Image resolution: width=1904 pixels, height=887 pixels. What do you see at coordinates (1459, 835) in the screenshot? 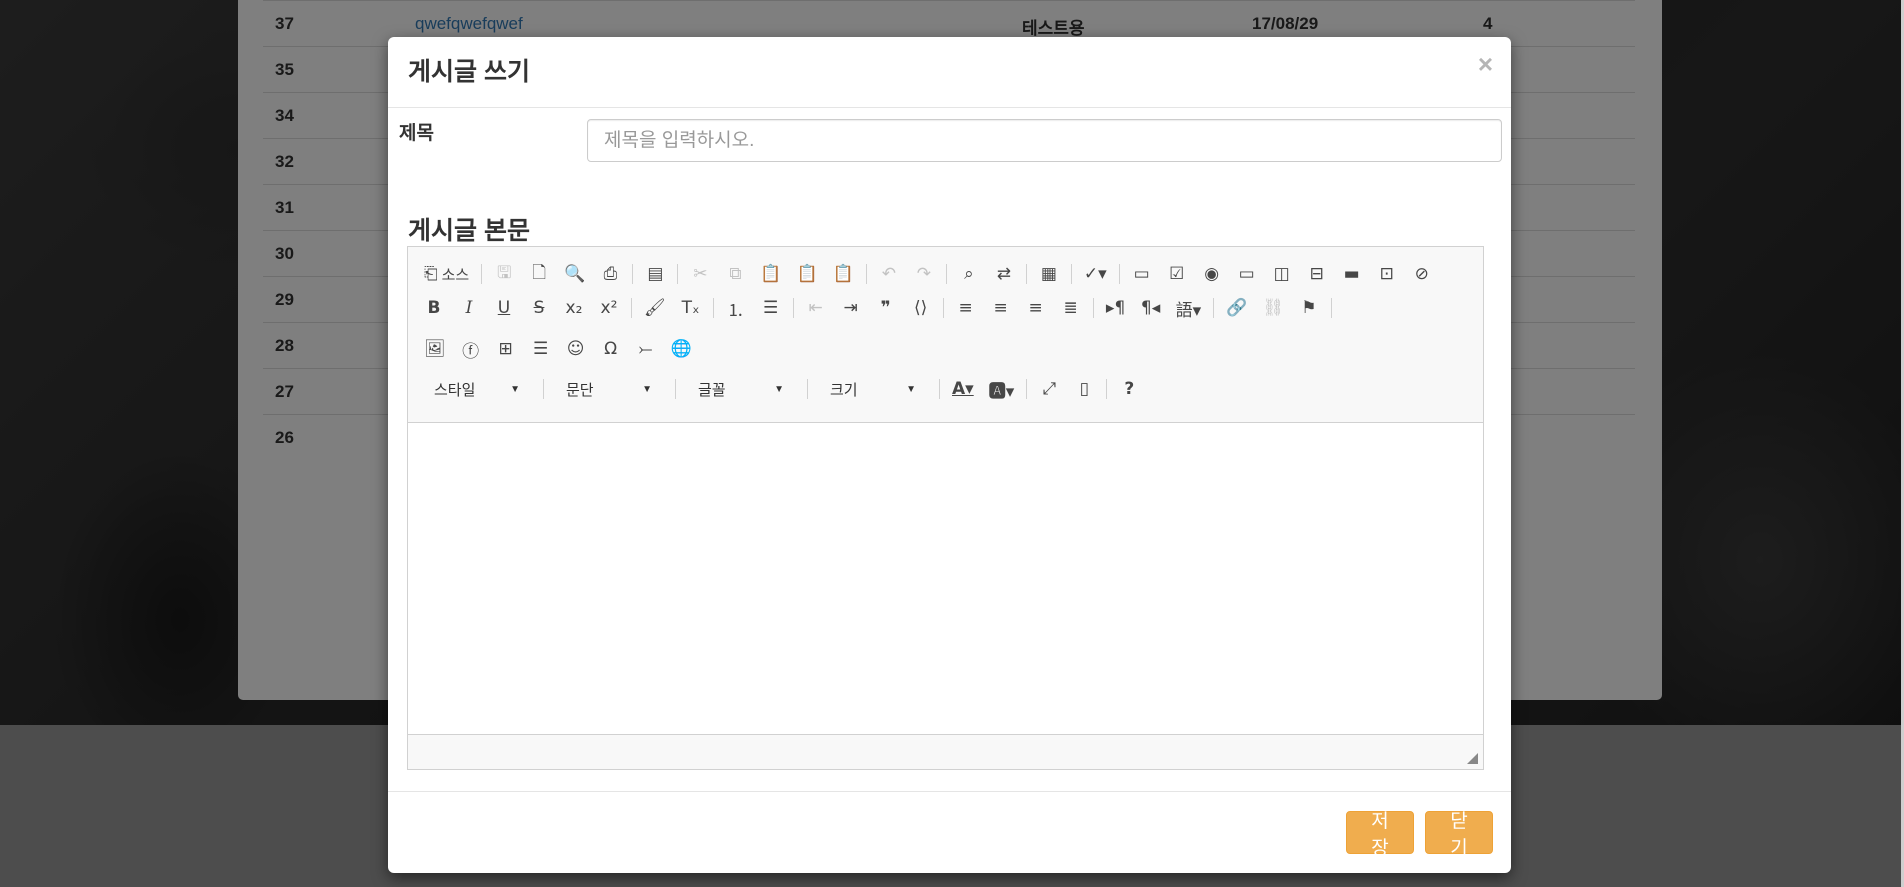
I see `close-button: 닫기` at bounding box center [1459, 835].